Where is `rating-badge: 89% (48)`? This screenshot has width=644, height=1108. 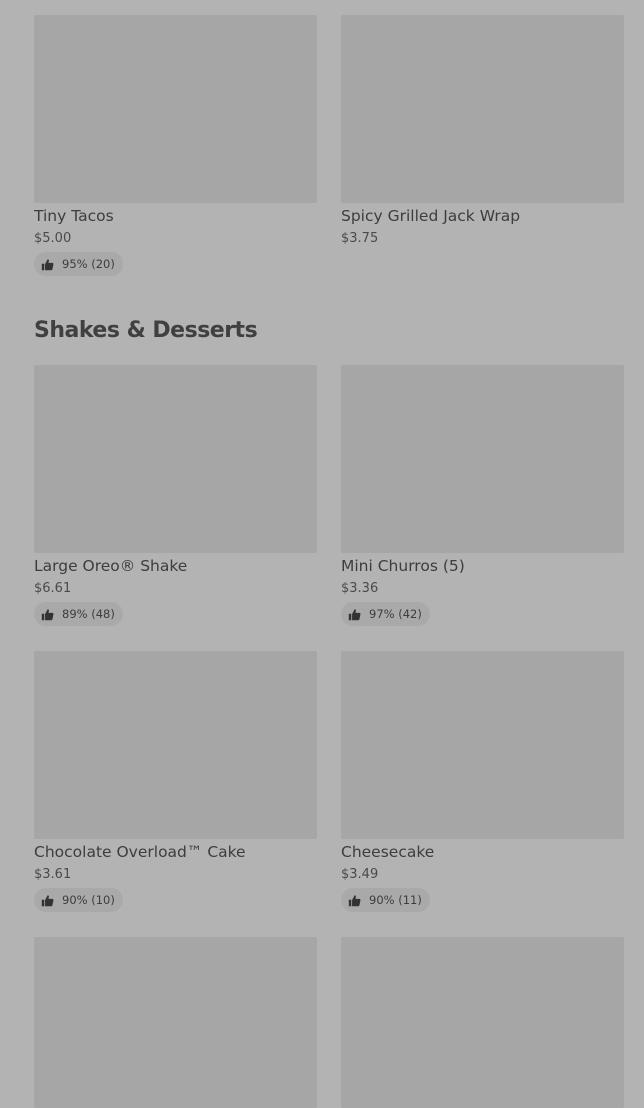
rating-badge: 89% (48) is located at coordinates (78, 614).